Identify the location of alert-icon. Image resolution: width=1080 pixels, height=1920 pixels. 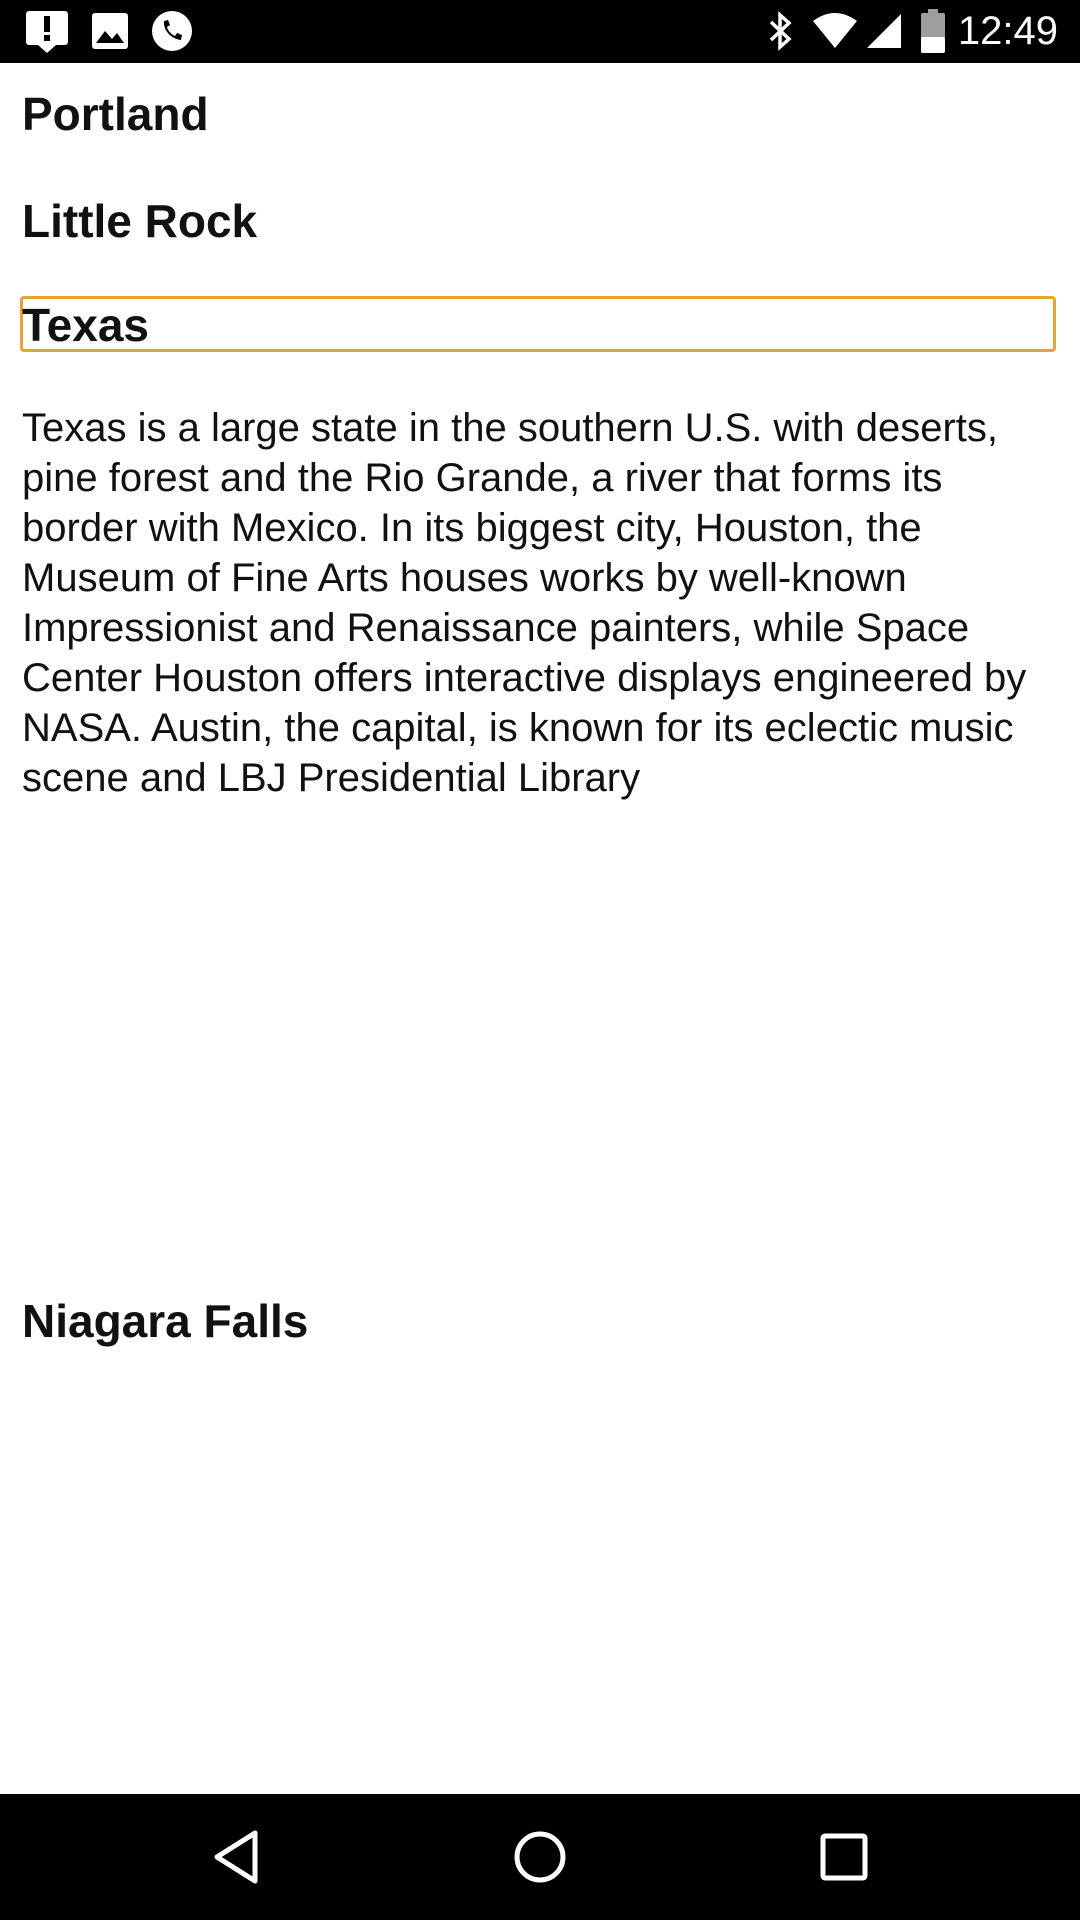
(47, 31).